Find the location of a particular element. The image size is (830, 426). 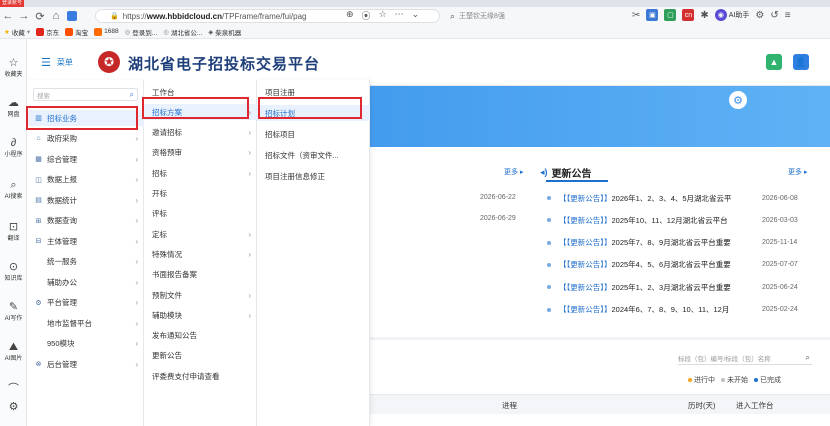

more-link-left: 更多 ▸ is located at coordinates (513, 172).